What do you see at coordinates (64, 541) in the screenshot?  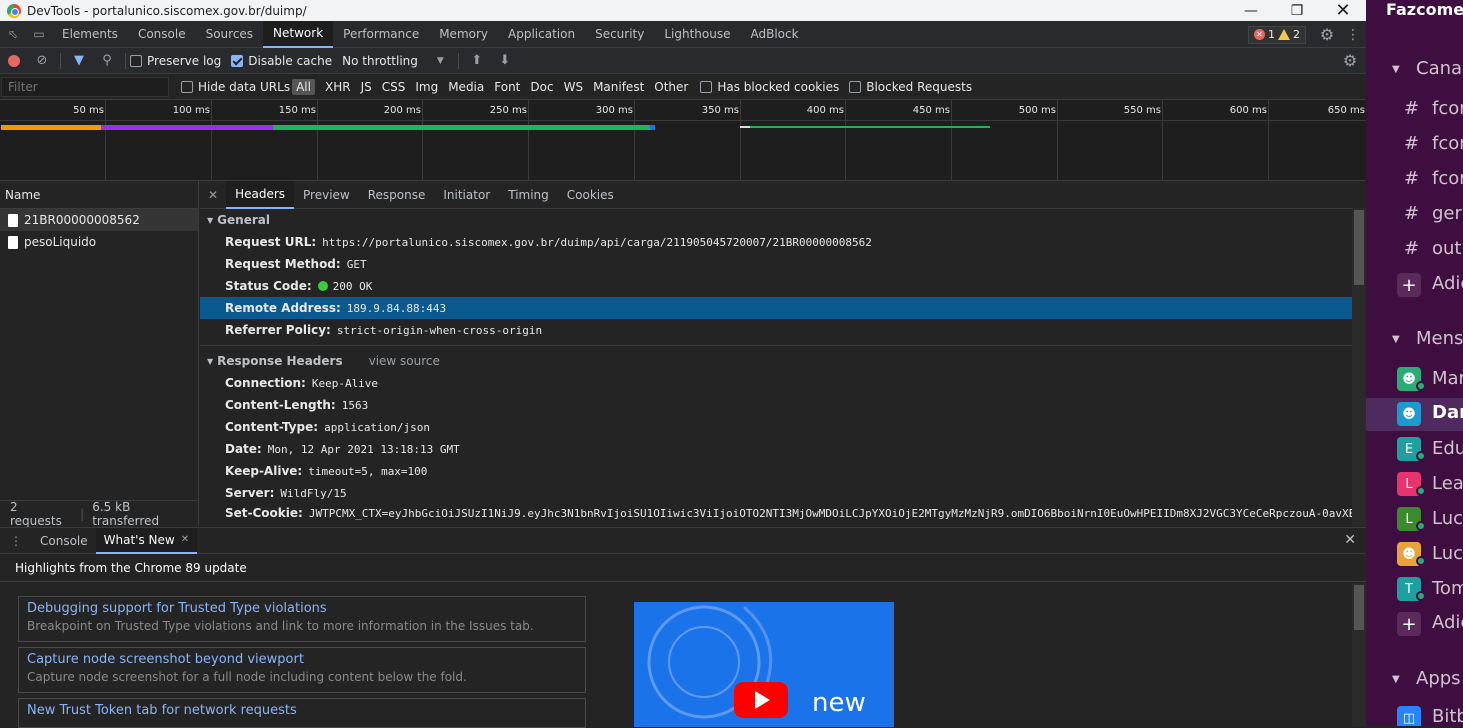 I see `drawer-tab-console: Console` at bounding box center [64, 541].